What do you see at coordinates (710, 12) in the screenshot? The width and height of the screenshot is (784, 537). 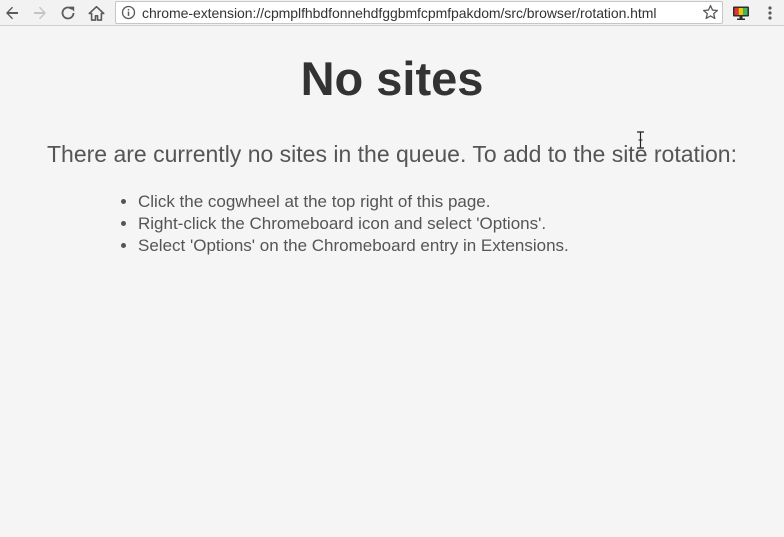 I see `star-icon` at bounding box center [710, 12].